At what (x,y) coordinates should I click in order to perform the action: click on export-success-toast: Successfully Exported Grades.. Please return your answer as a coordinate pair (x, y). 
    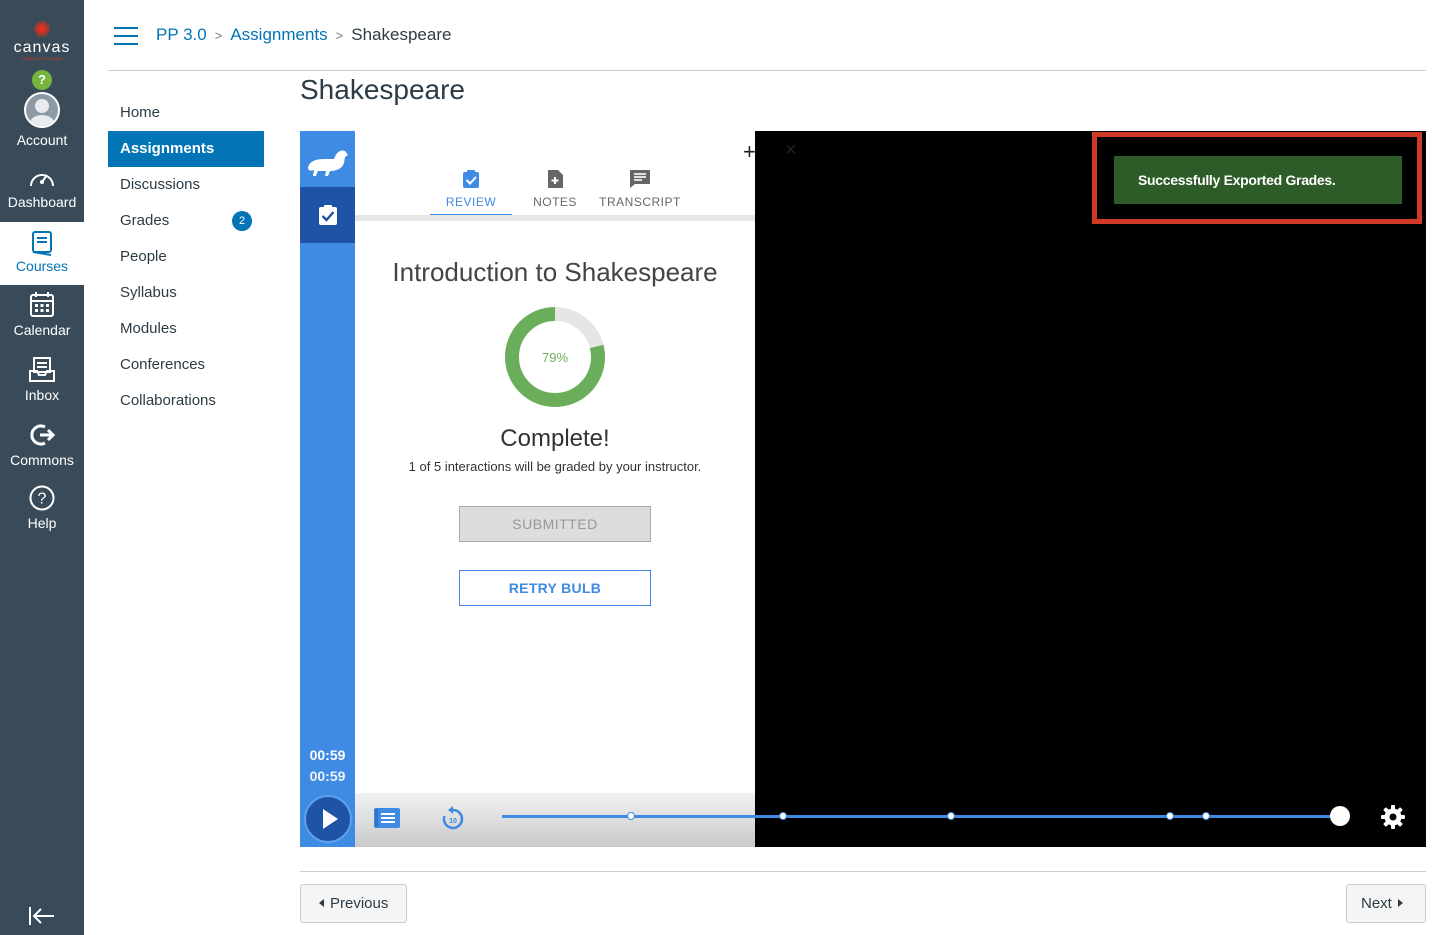
    Looking at the image, I should click on (1258, 180).